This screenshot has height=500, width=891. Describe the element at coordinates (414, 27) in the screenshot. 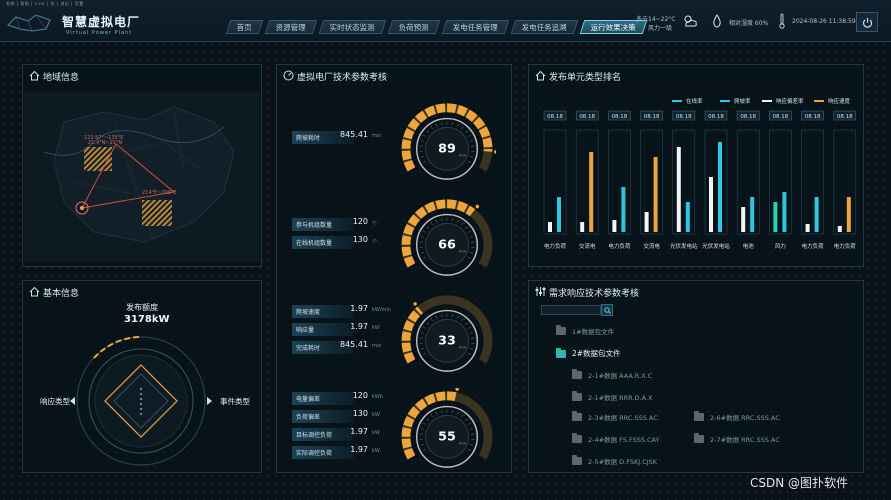

I see `nav-tab-load-forecast: 负荷预测` at that location.